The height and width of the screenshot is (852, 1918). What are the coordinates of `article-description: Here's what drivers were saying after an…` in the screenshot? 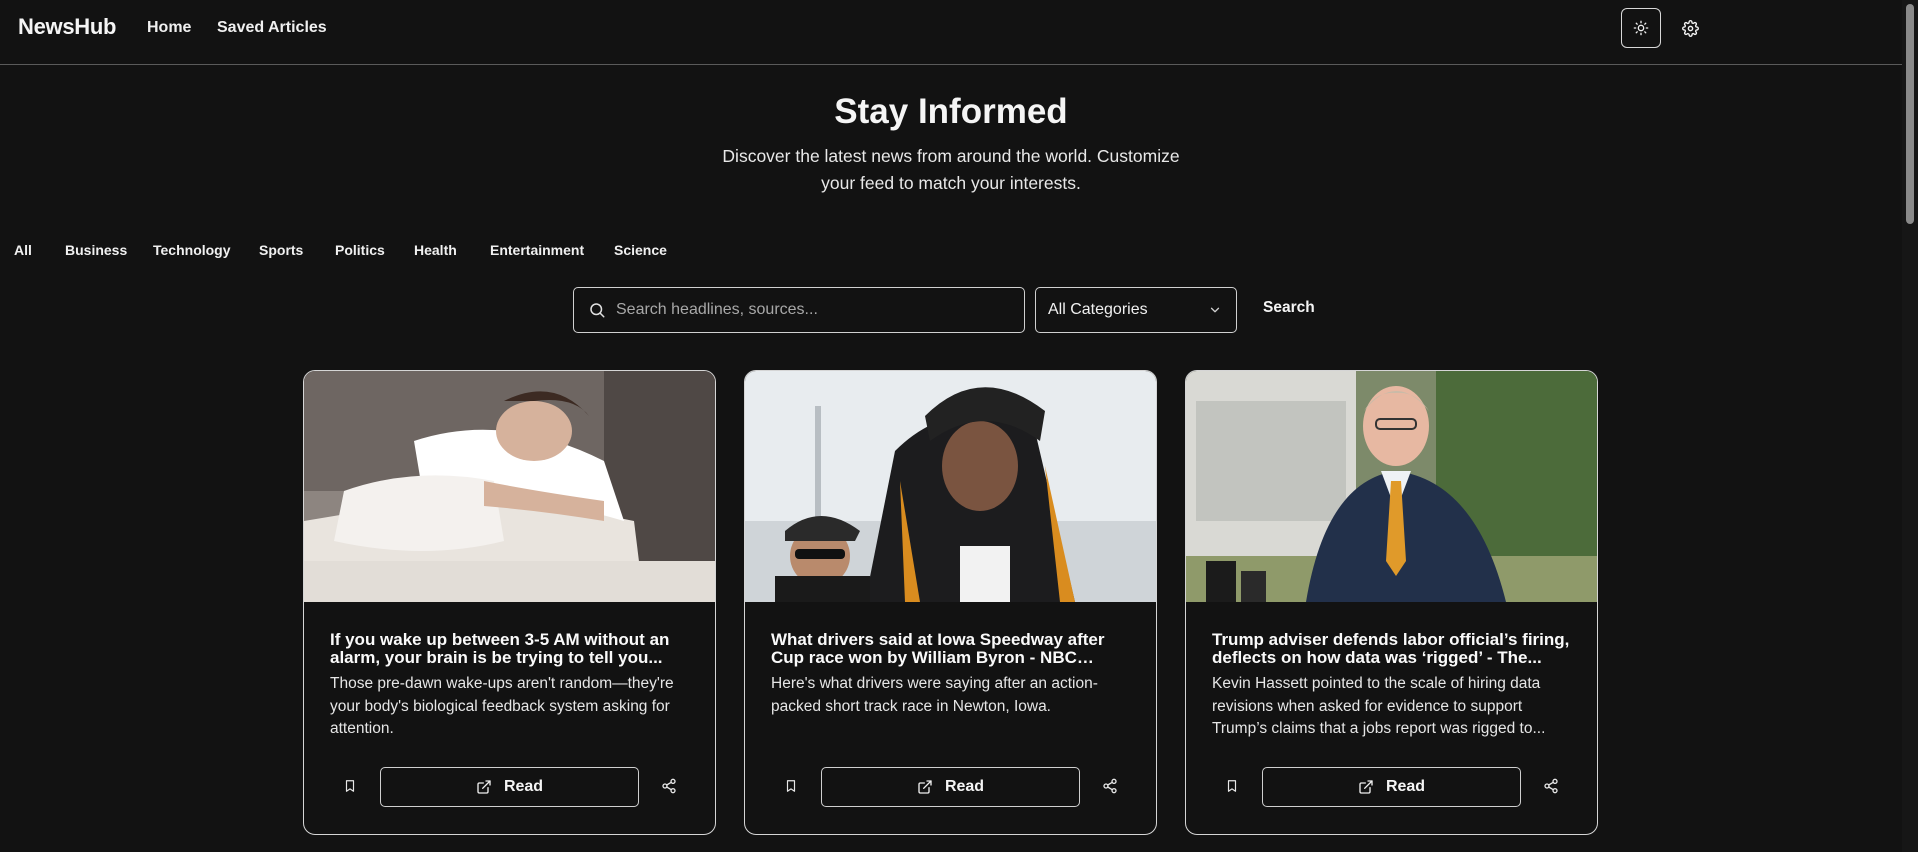 It's located at (934, 695).